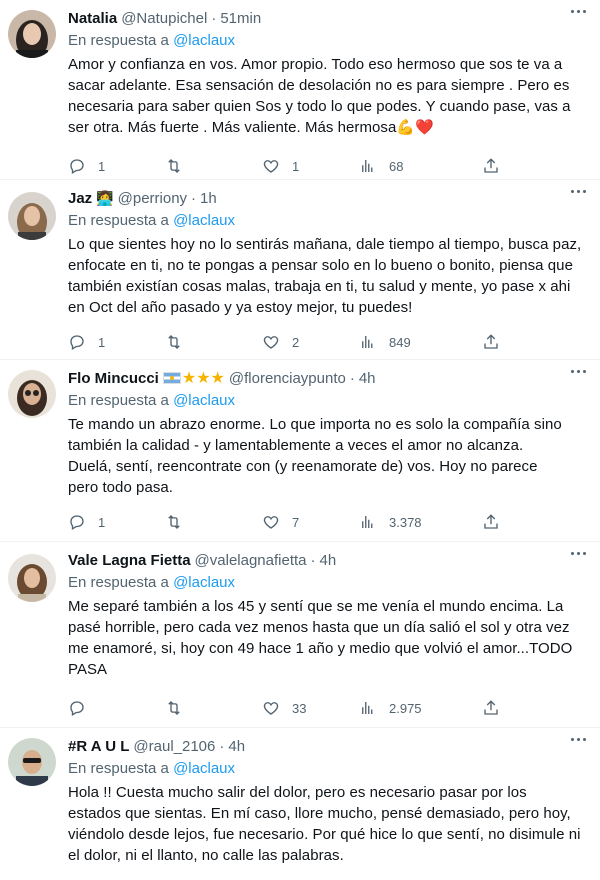 This screenshot has height=880, width=600. What do you see at coordinates (326, 18) in the screenshot?
I see `tweet-header: Natalia @Natupichel · 51min` at bounding box center [326, 18].